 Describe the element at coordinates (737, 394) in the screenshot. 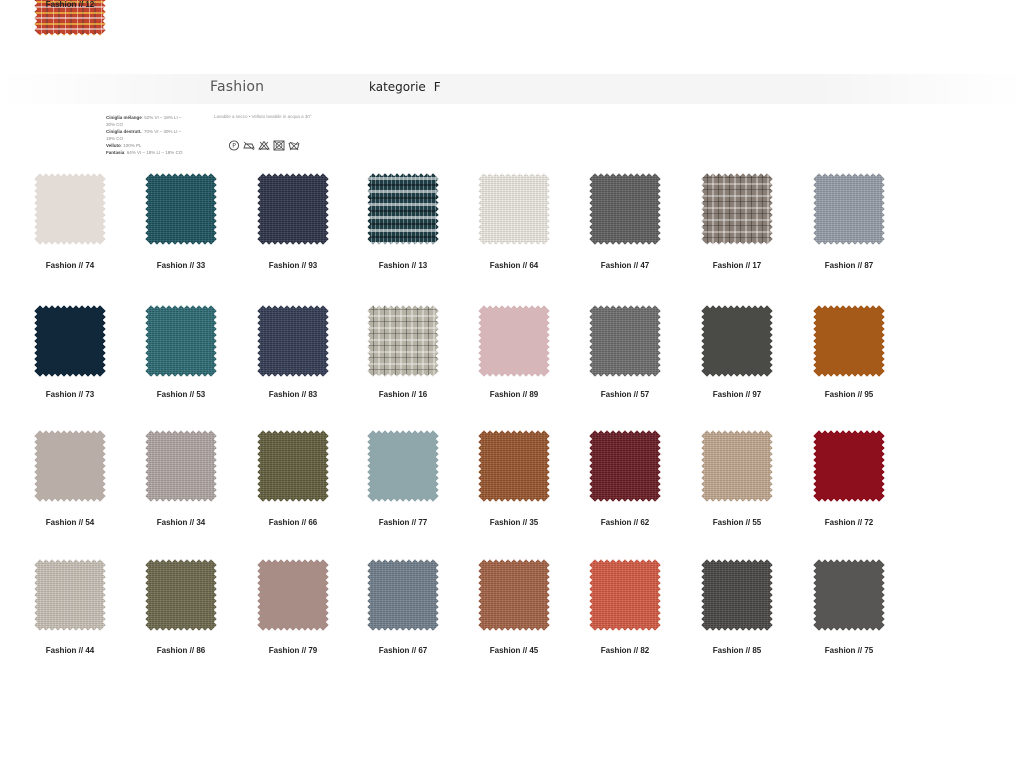

I see `swatch-label: Fashion // 97` at that location.